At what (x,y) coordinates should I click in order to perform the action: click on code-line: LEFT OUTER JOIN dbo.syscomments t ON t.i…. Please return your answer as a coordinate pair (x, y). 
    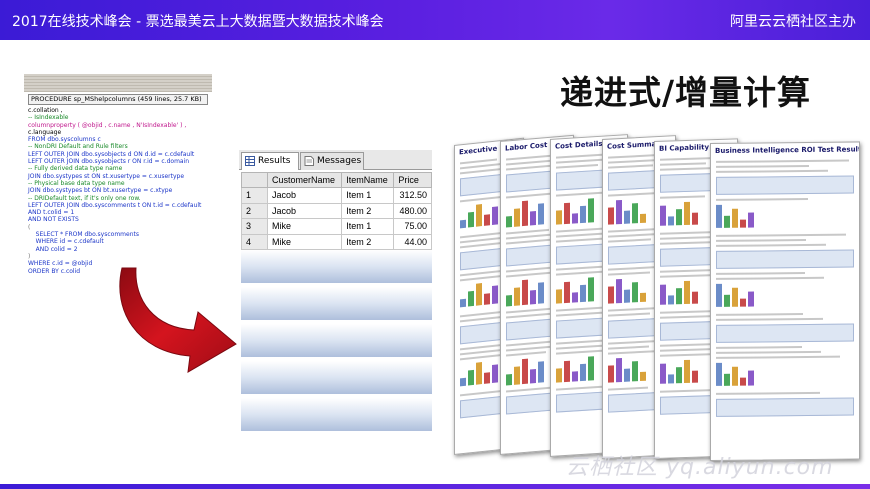
    Looking at the image, I should click on (115, 205).